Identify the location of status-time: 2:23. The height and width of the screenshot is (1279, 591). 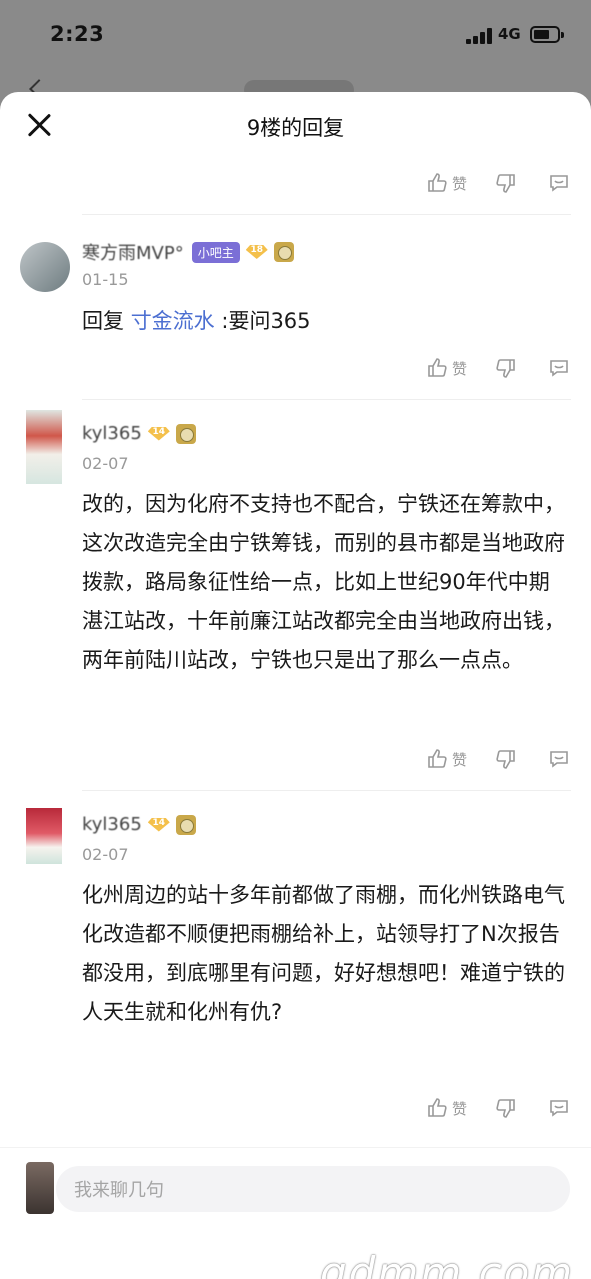
(77, 34).